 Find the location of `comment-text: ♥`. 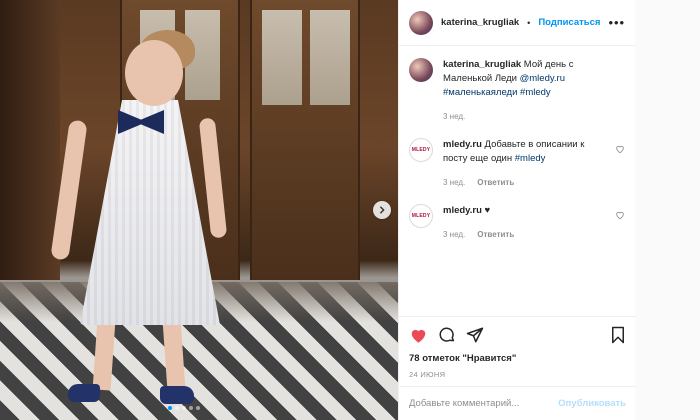

comment-text: ♥ is located at coordinates (487, 210).